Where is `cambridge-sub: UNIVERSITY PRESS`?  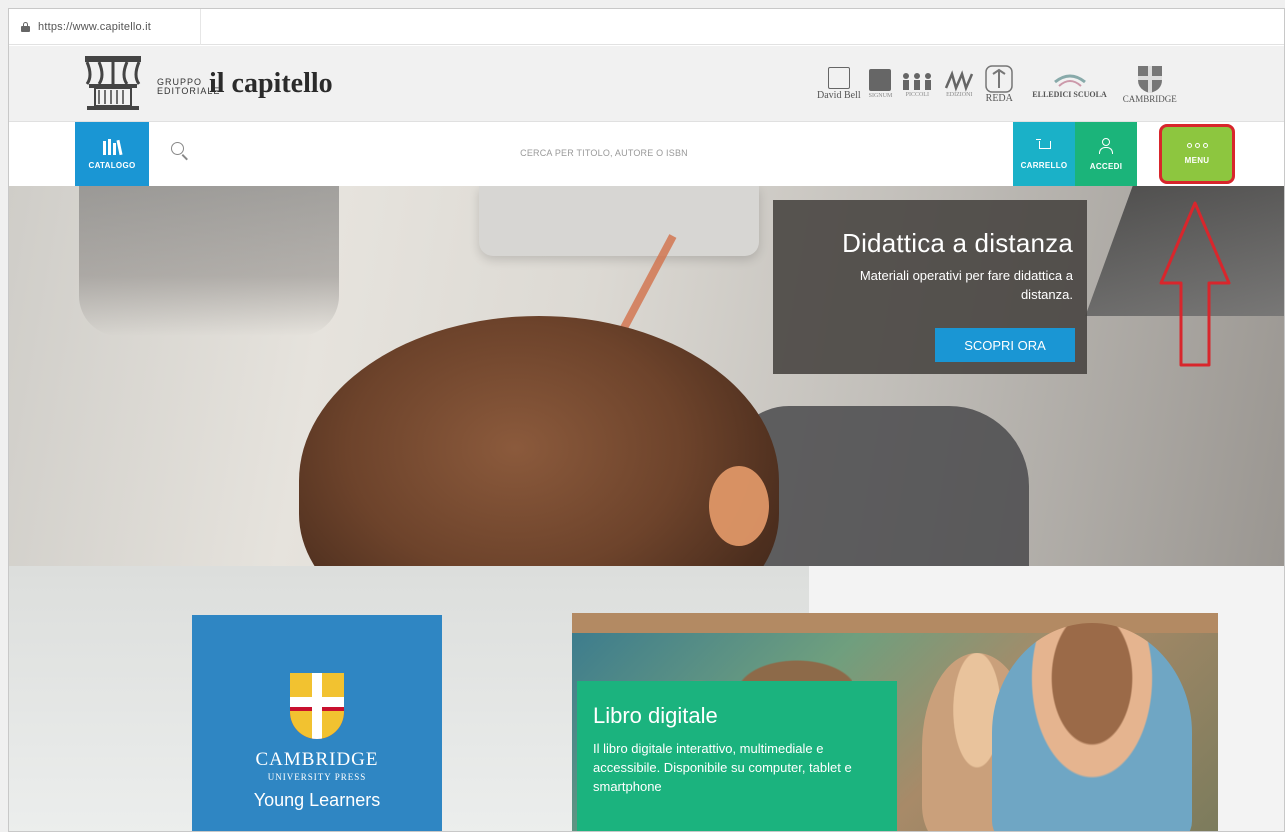
cambridge-sub: UNIVERSITY PRESS is located at coordinates (317, 777).